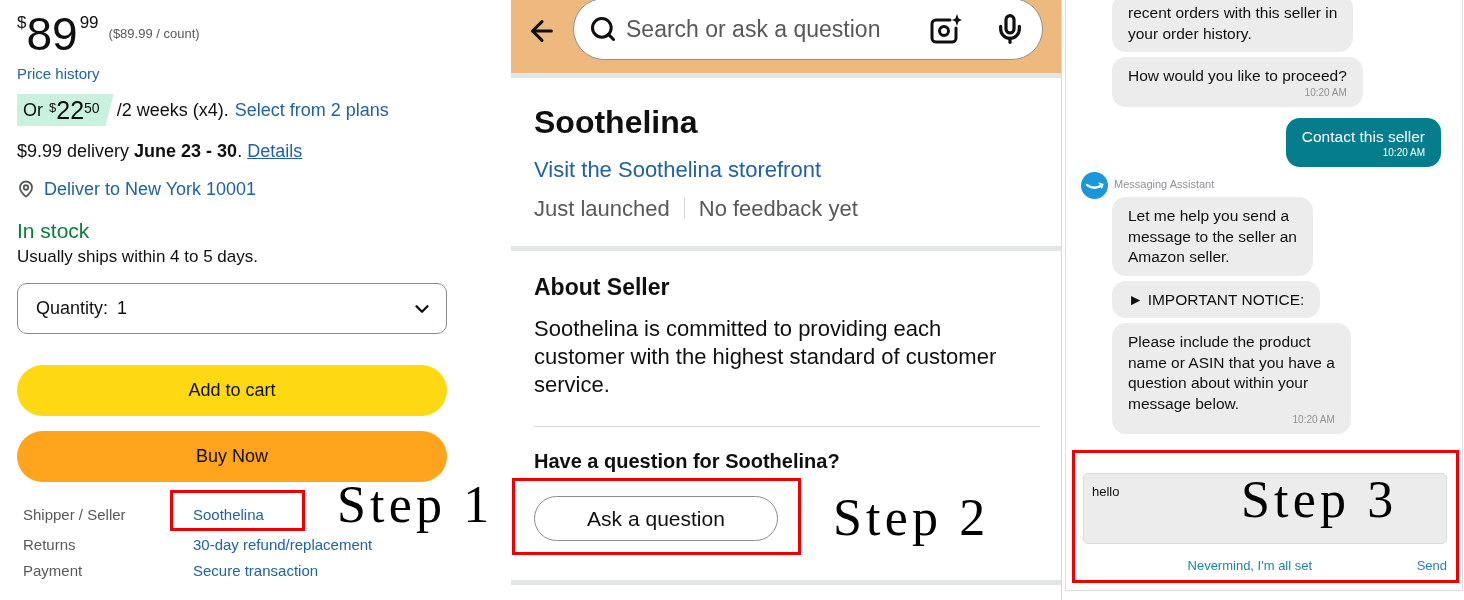 The width and height of the screenshot is (1464, 600). I want to click on ask-question-button: Ask a question, so click(656, 518).